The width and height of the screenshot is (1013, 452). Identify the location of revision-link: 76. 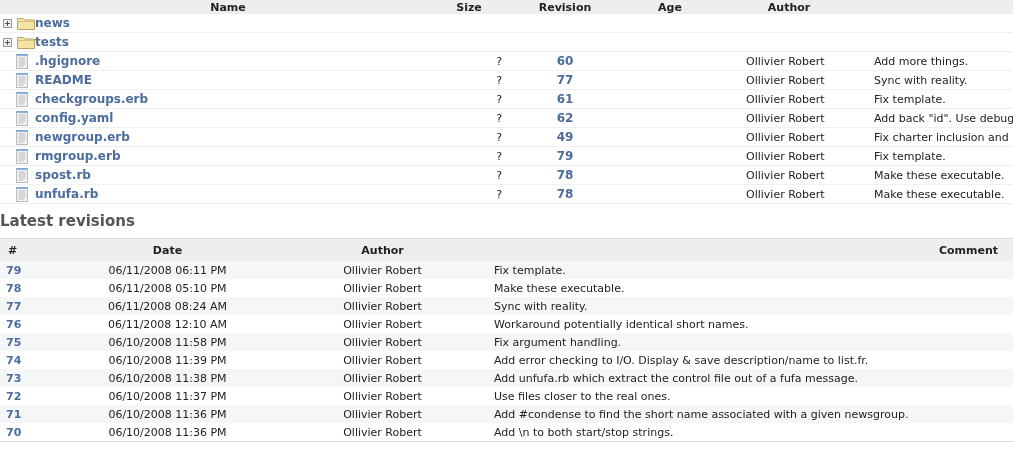
(11, 324).